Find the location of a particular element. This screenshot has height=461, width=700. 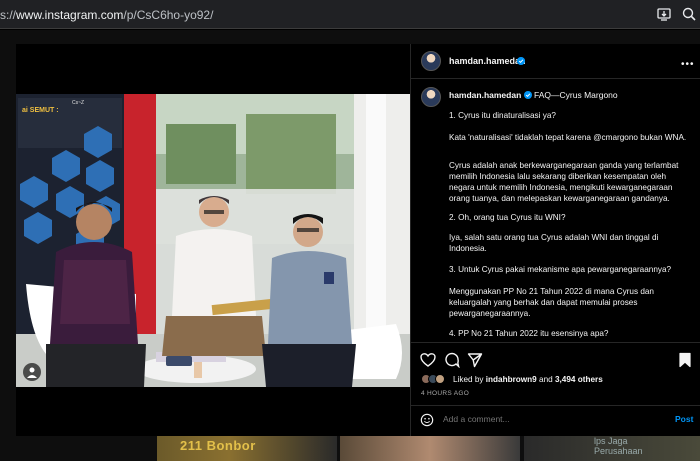

likes-prefix: Liked by is located at coordinates (468, 379).